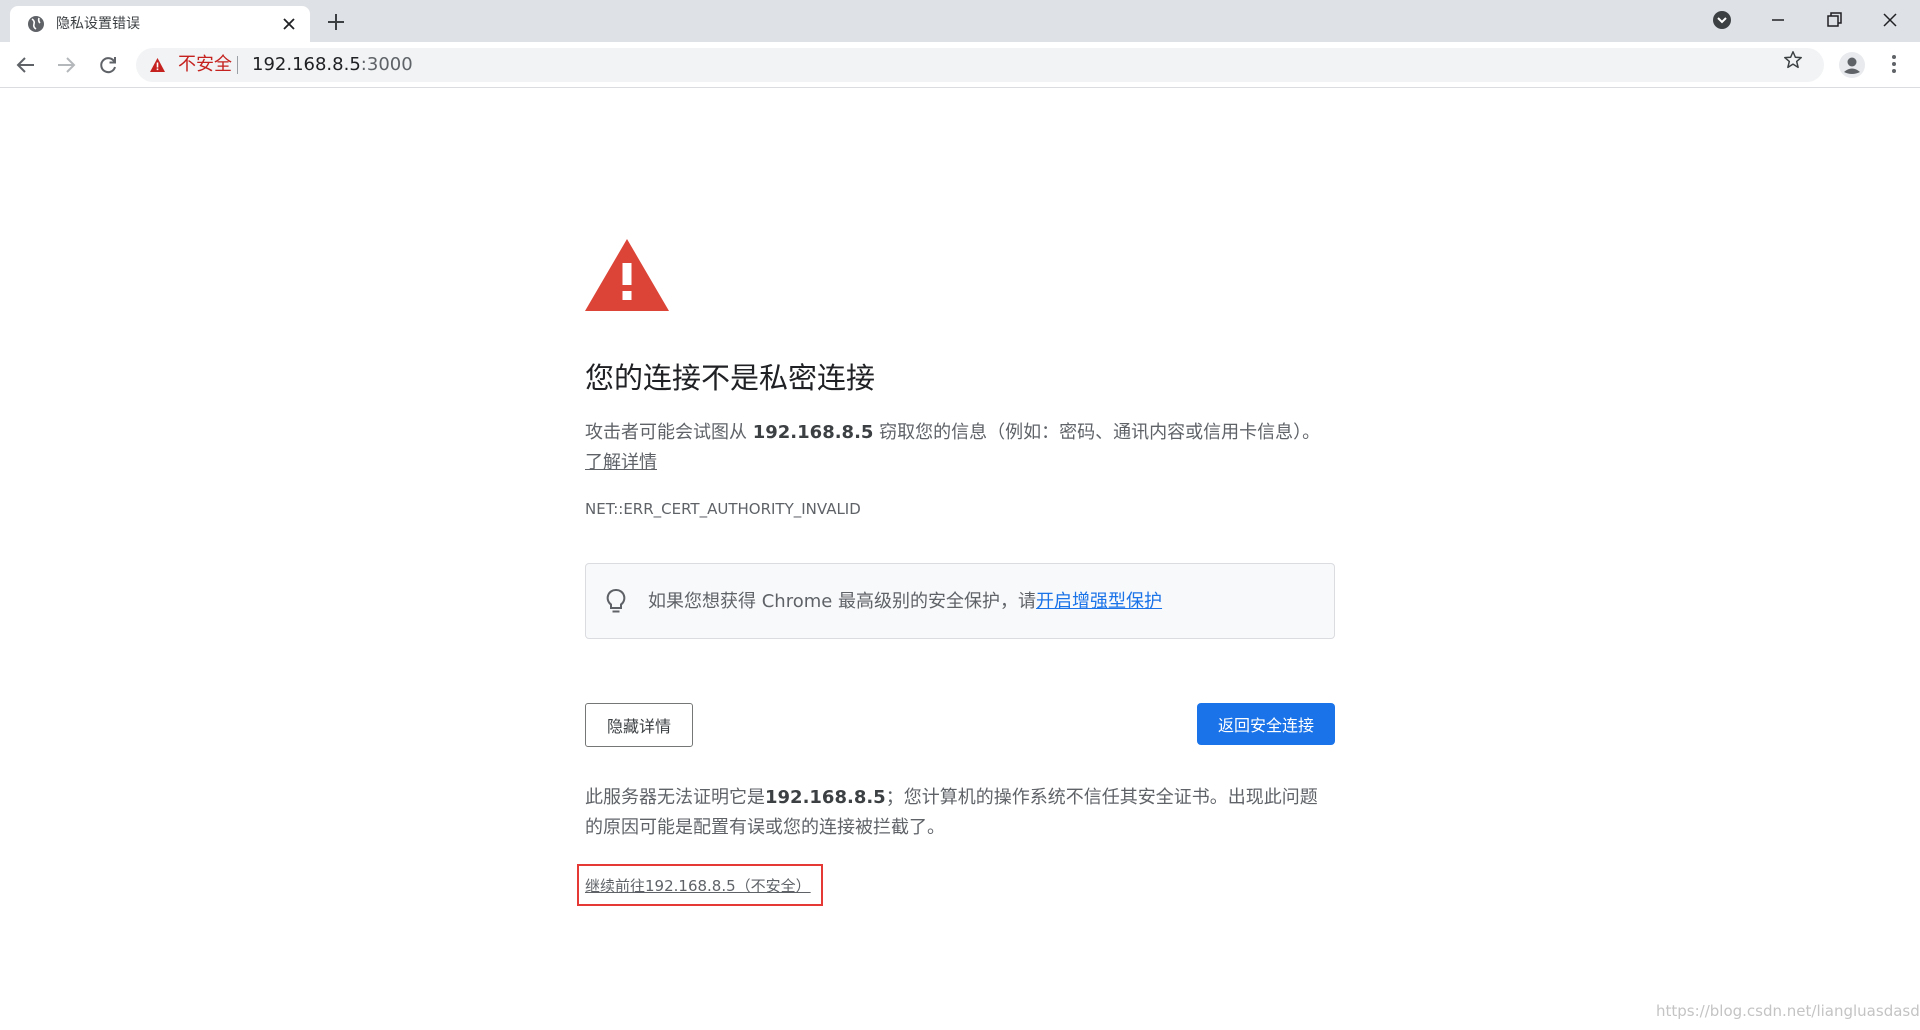  I want to click on warning-triangle-icon, so click(627, 275).